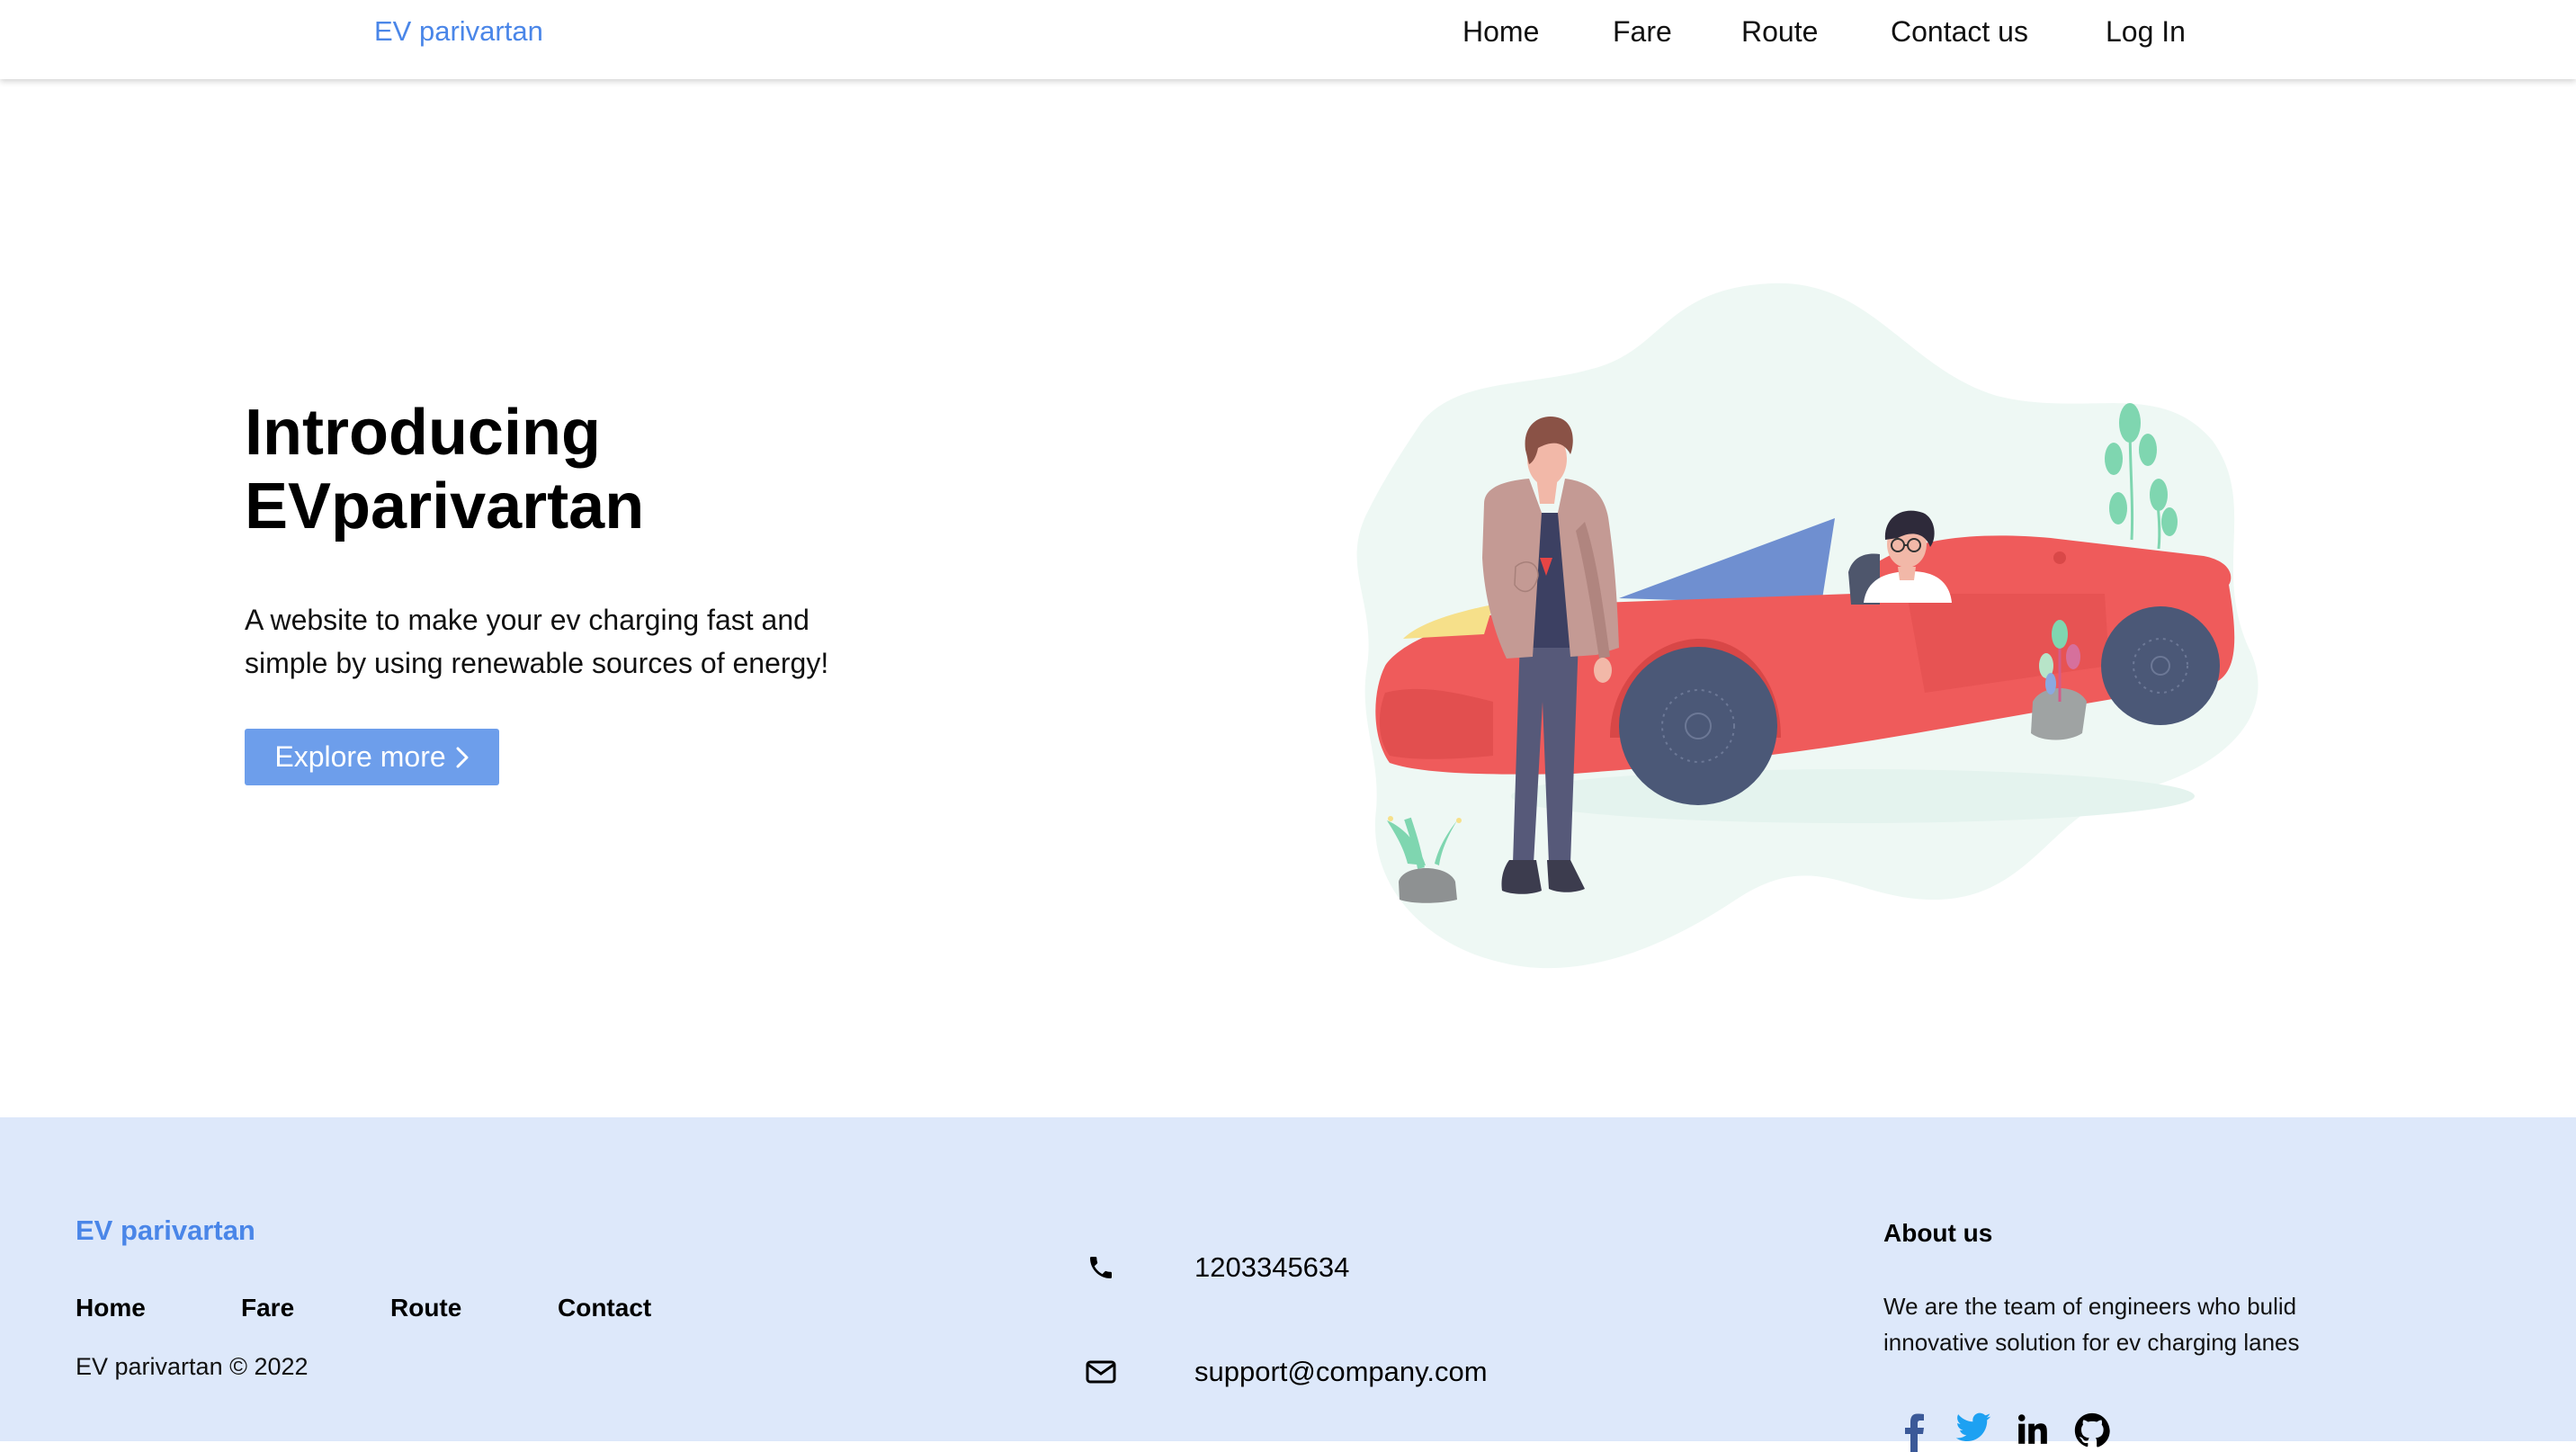 This screenshot has width=2576, height=1452. I want to click on hero-title-line-2: EVparivartan, so click(445, 506).